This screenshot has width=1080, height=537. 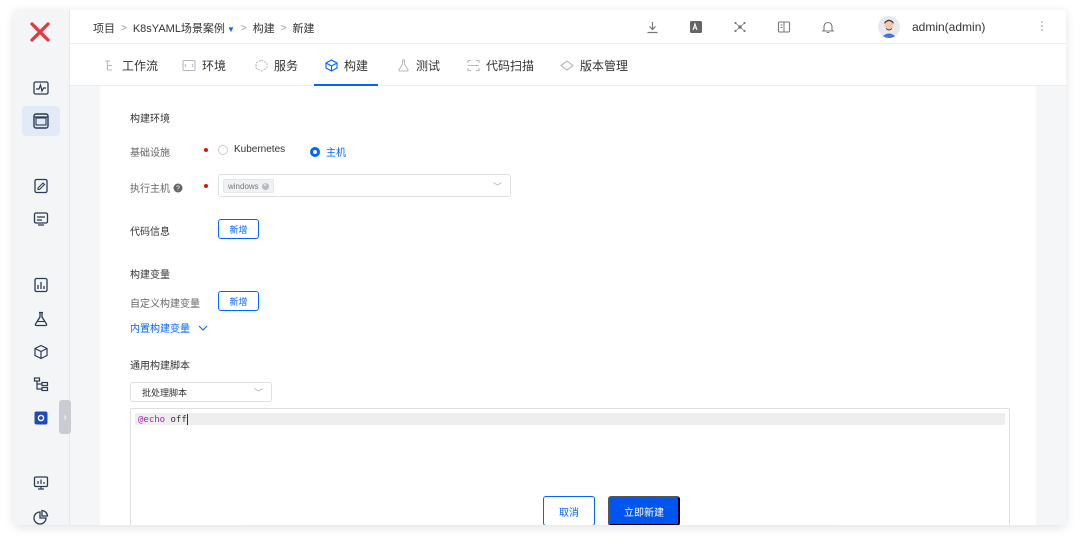 I want to click on test-icon, so click(x=403, y=65).